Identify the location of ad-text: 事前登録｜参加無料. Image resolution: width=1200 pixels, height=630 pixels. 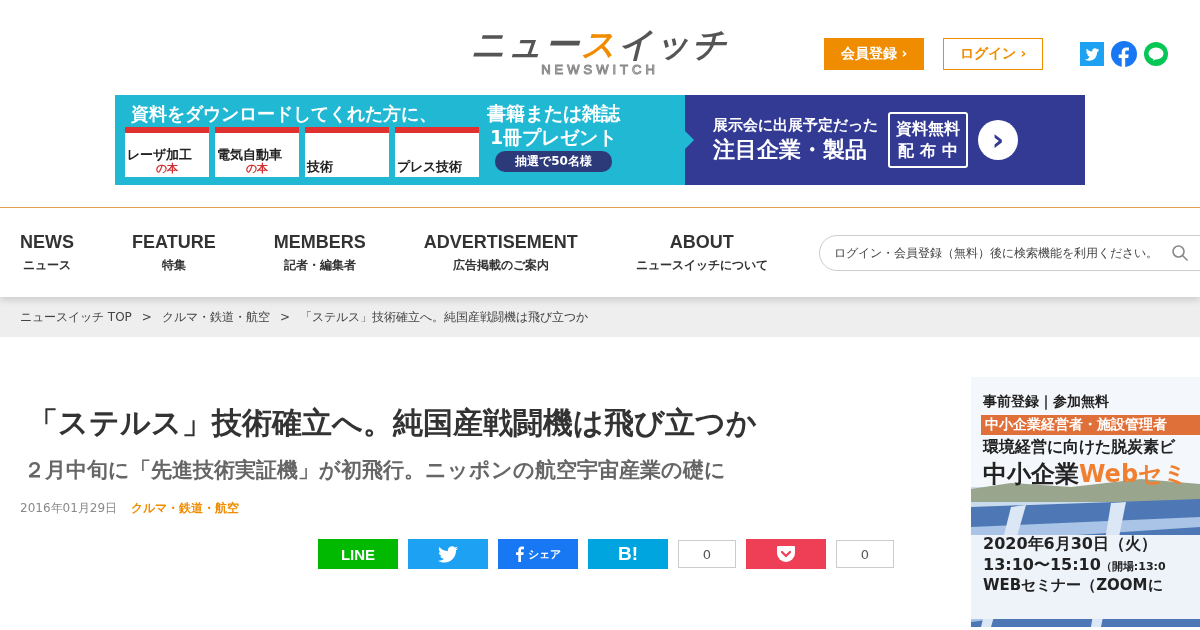
(1046, 402).